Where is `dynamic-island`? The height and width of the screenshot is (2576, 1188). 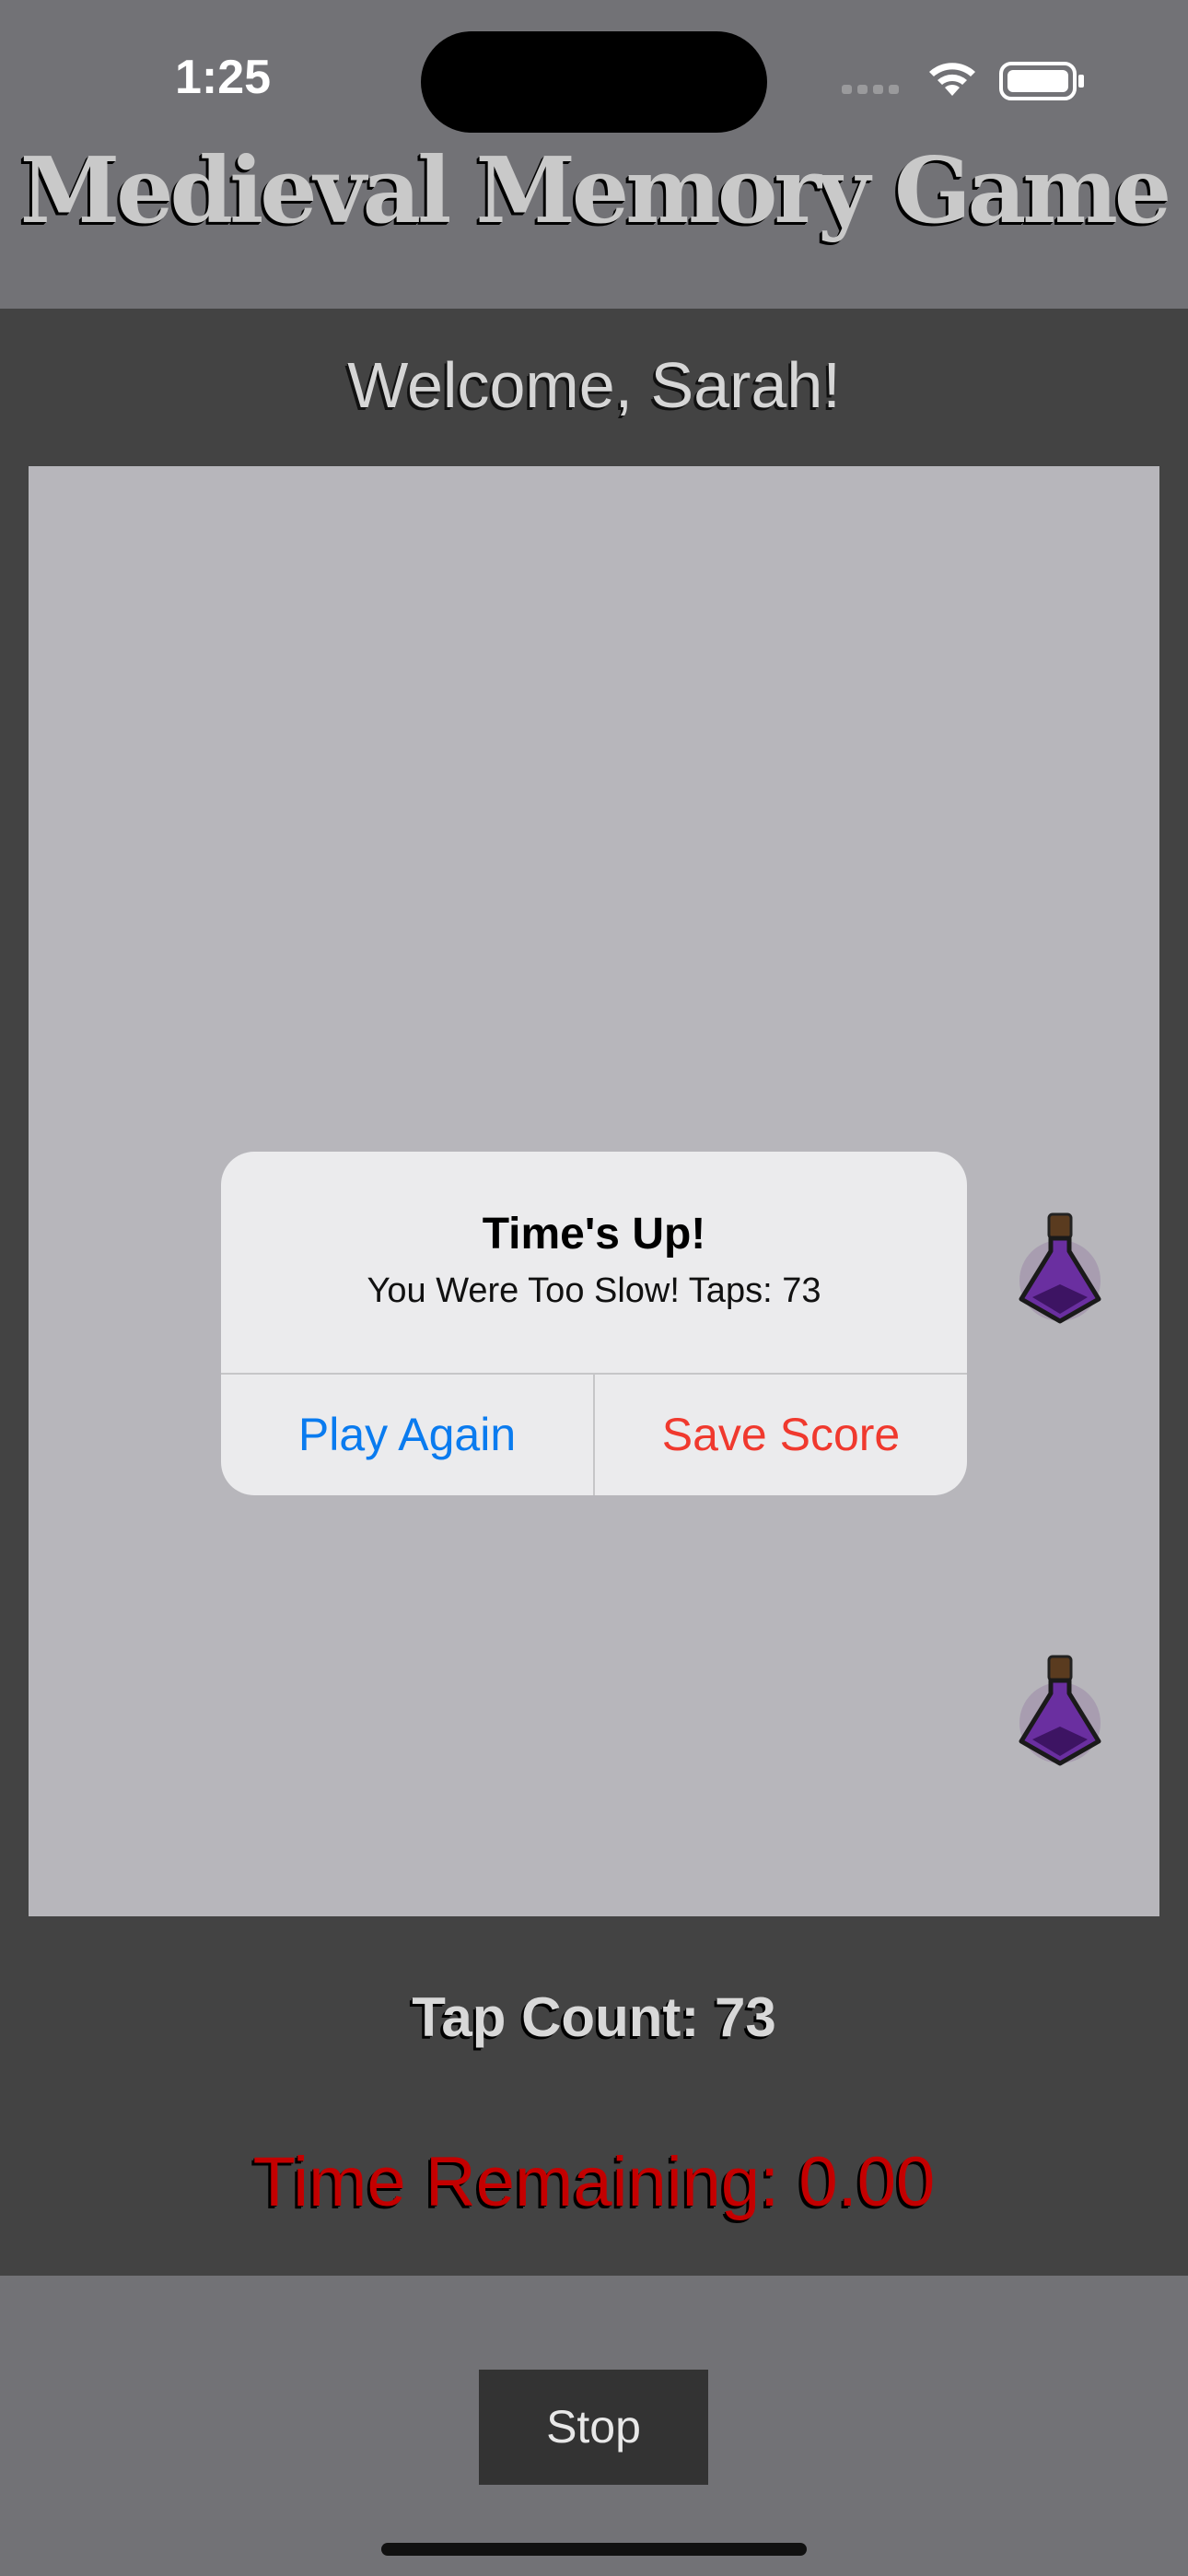
dynamic-island is located at coordinates (594, 82).